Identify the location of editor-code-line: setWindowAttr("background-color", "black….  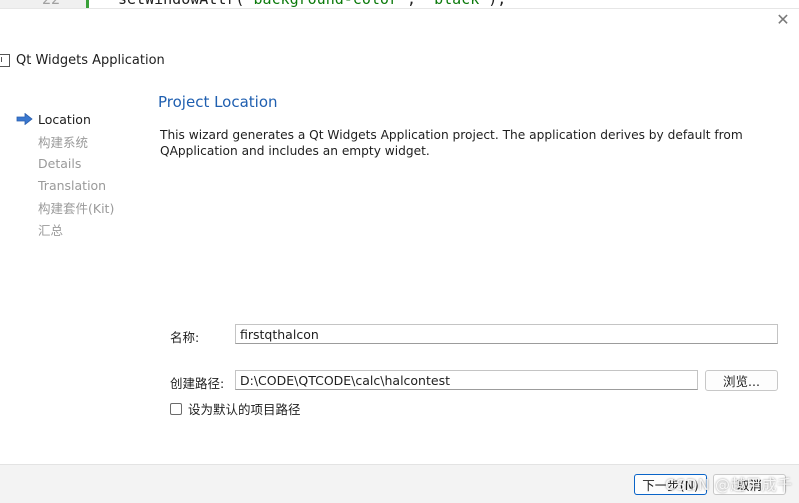
(312, 4).